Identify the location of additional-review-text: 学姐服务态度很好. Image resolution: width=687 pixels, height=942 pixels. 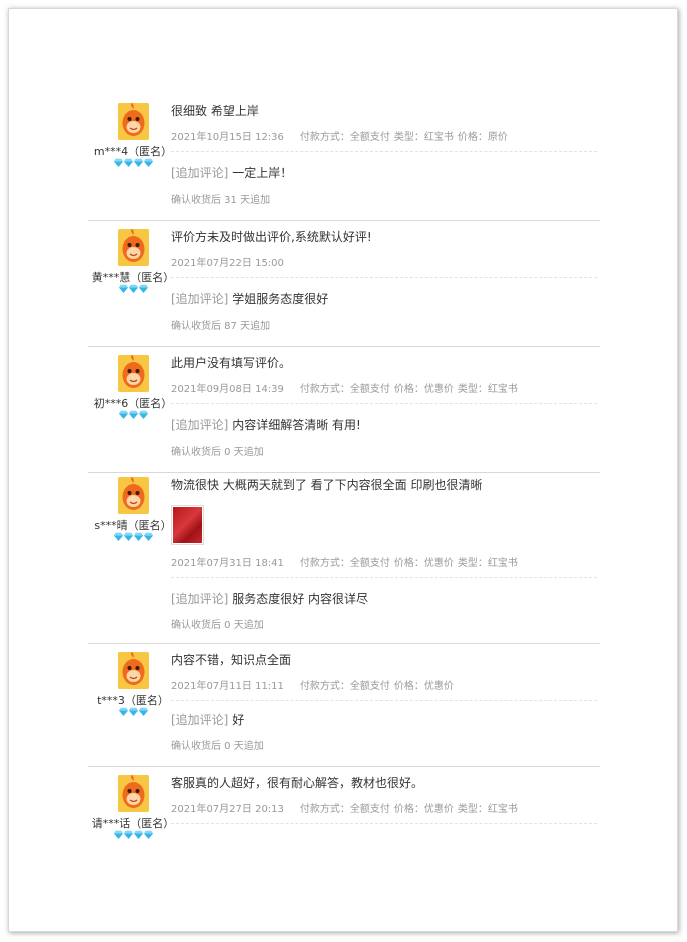
(280, 299).